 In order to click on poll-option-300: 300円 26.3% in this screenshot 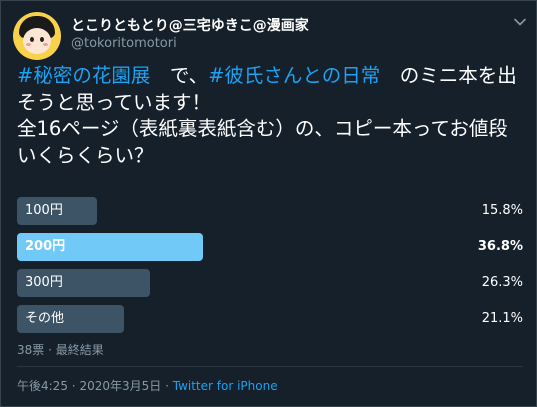, I will do `click(270, 283)`.